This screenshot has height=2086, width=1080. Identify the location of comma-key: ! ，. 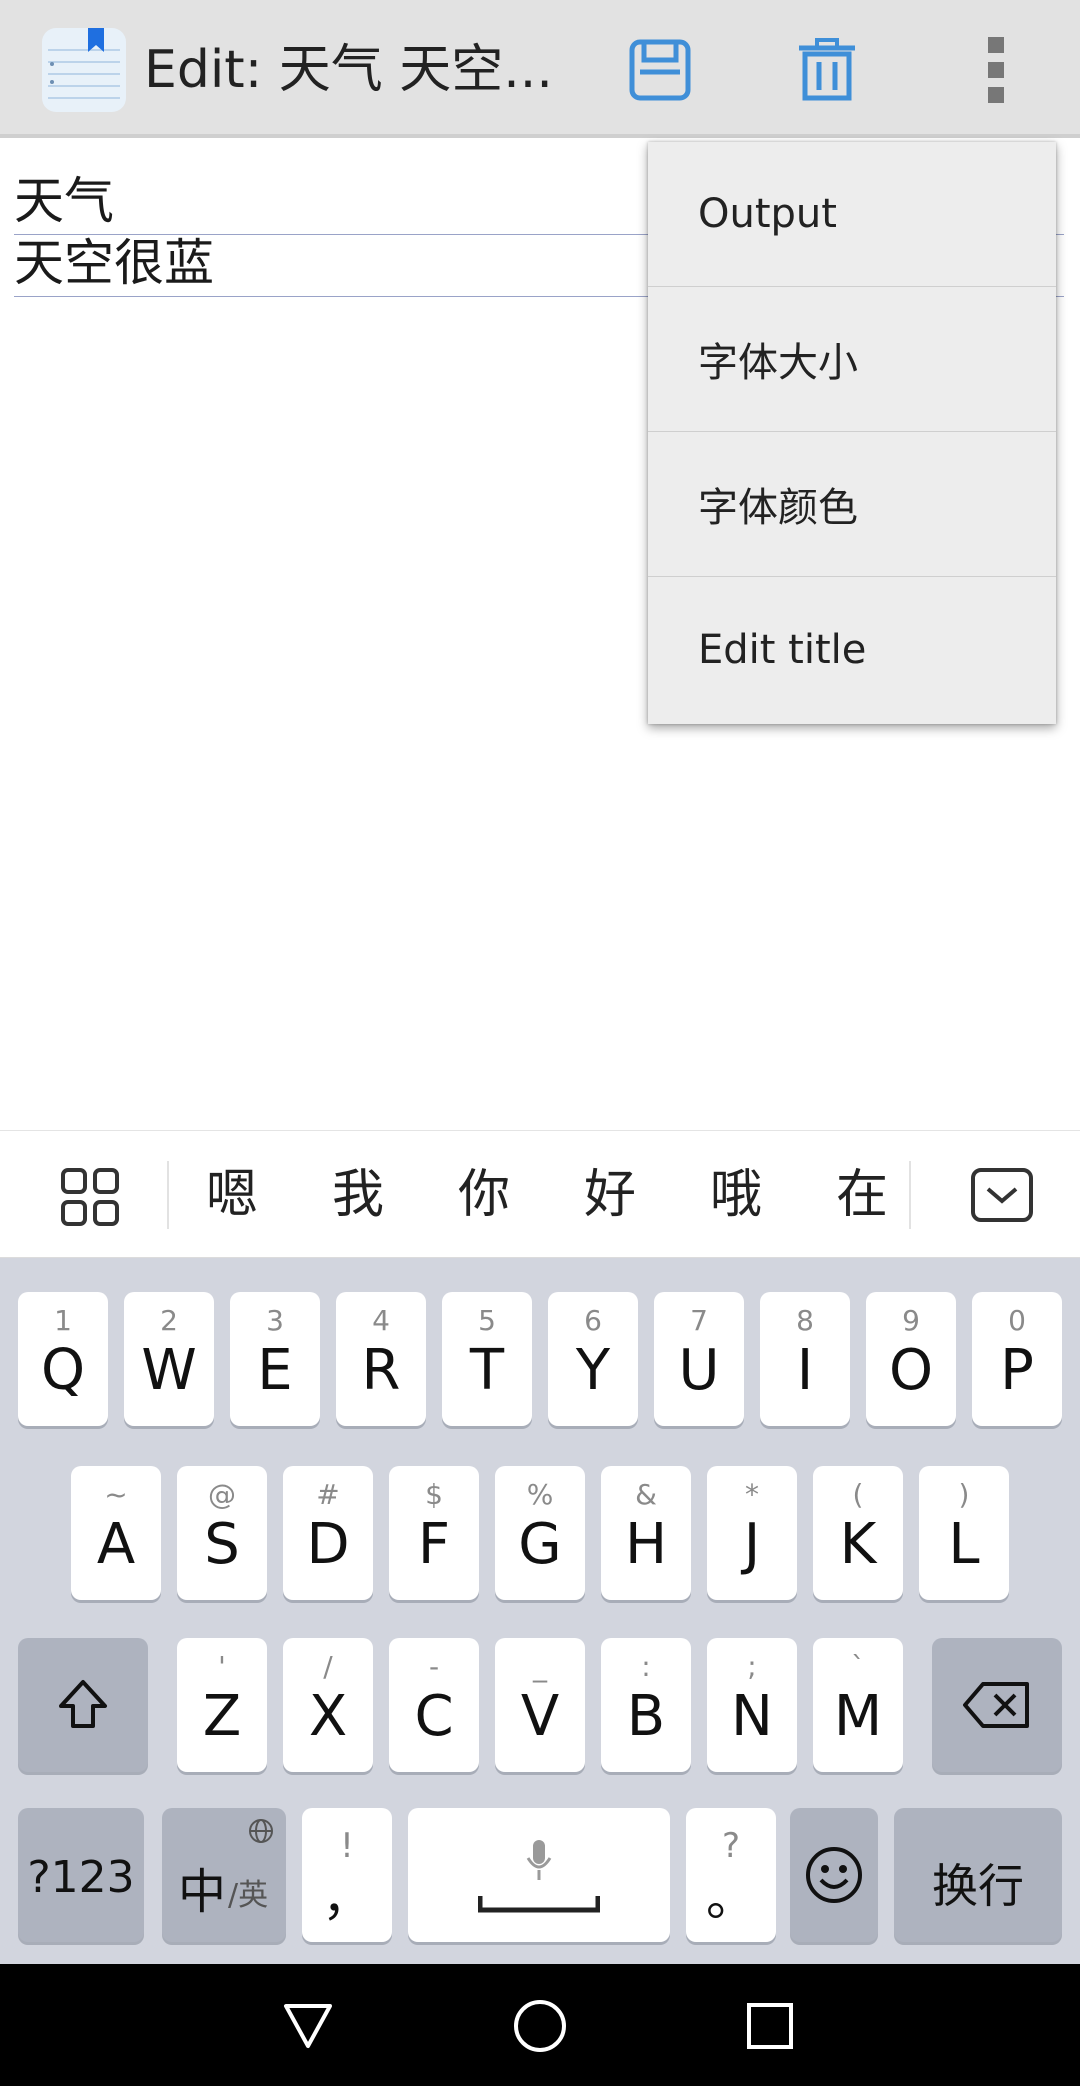
(347, 1875).